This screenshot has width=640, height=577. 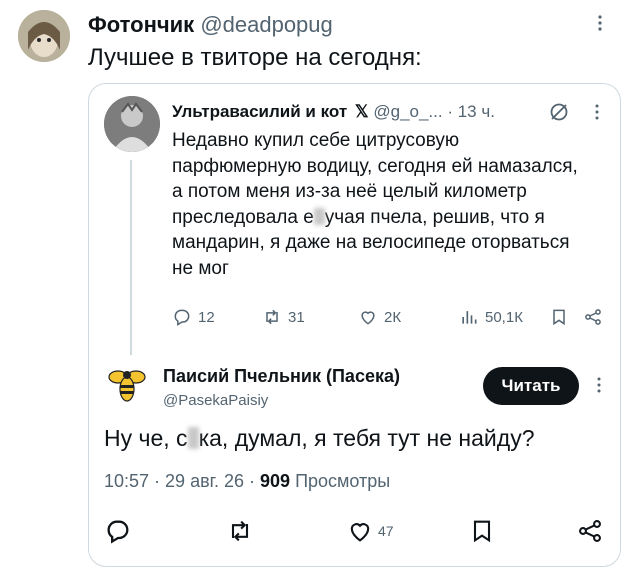 I want to click on bee-icon, so click(x=127, y=386).